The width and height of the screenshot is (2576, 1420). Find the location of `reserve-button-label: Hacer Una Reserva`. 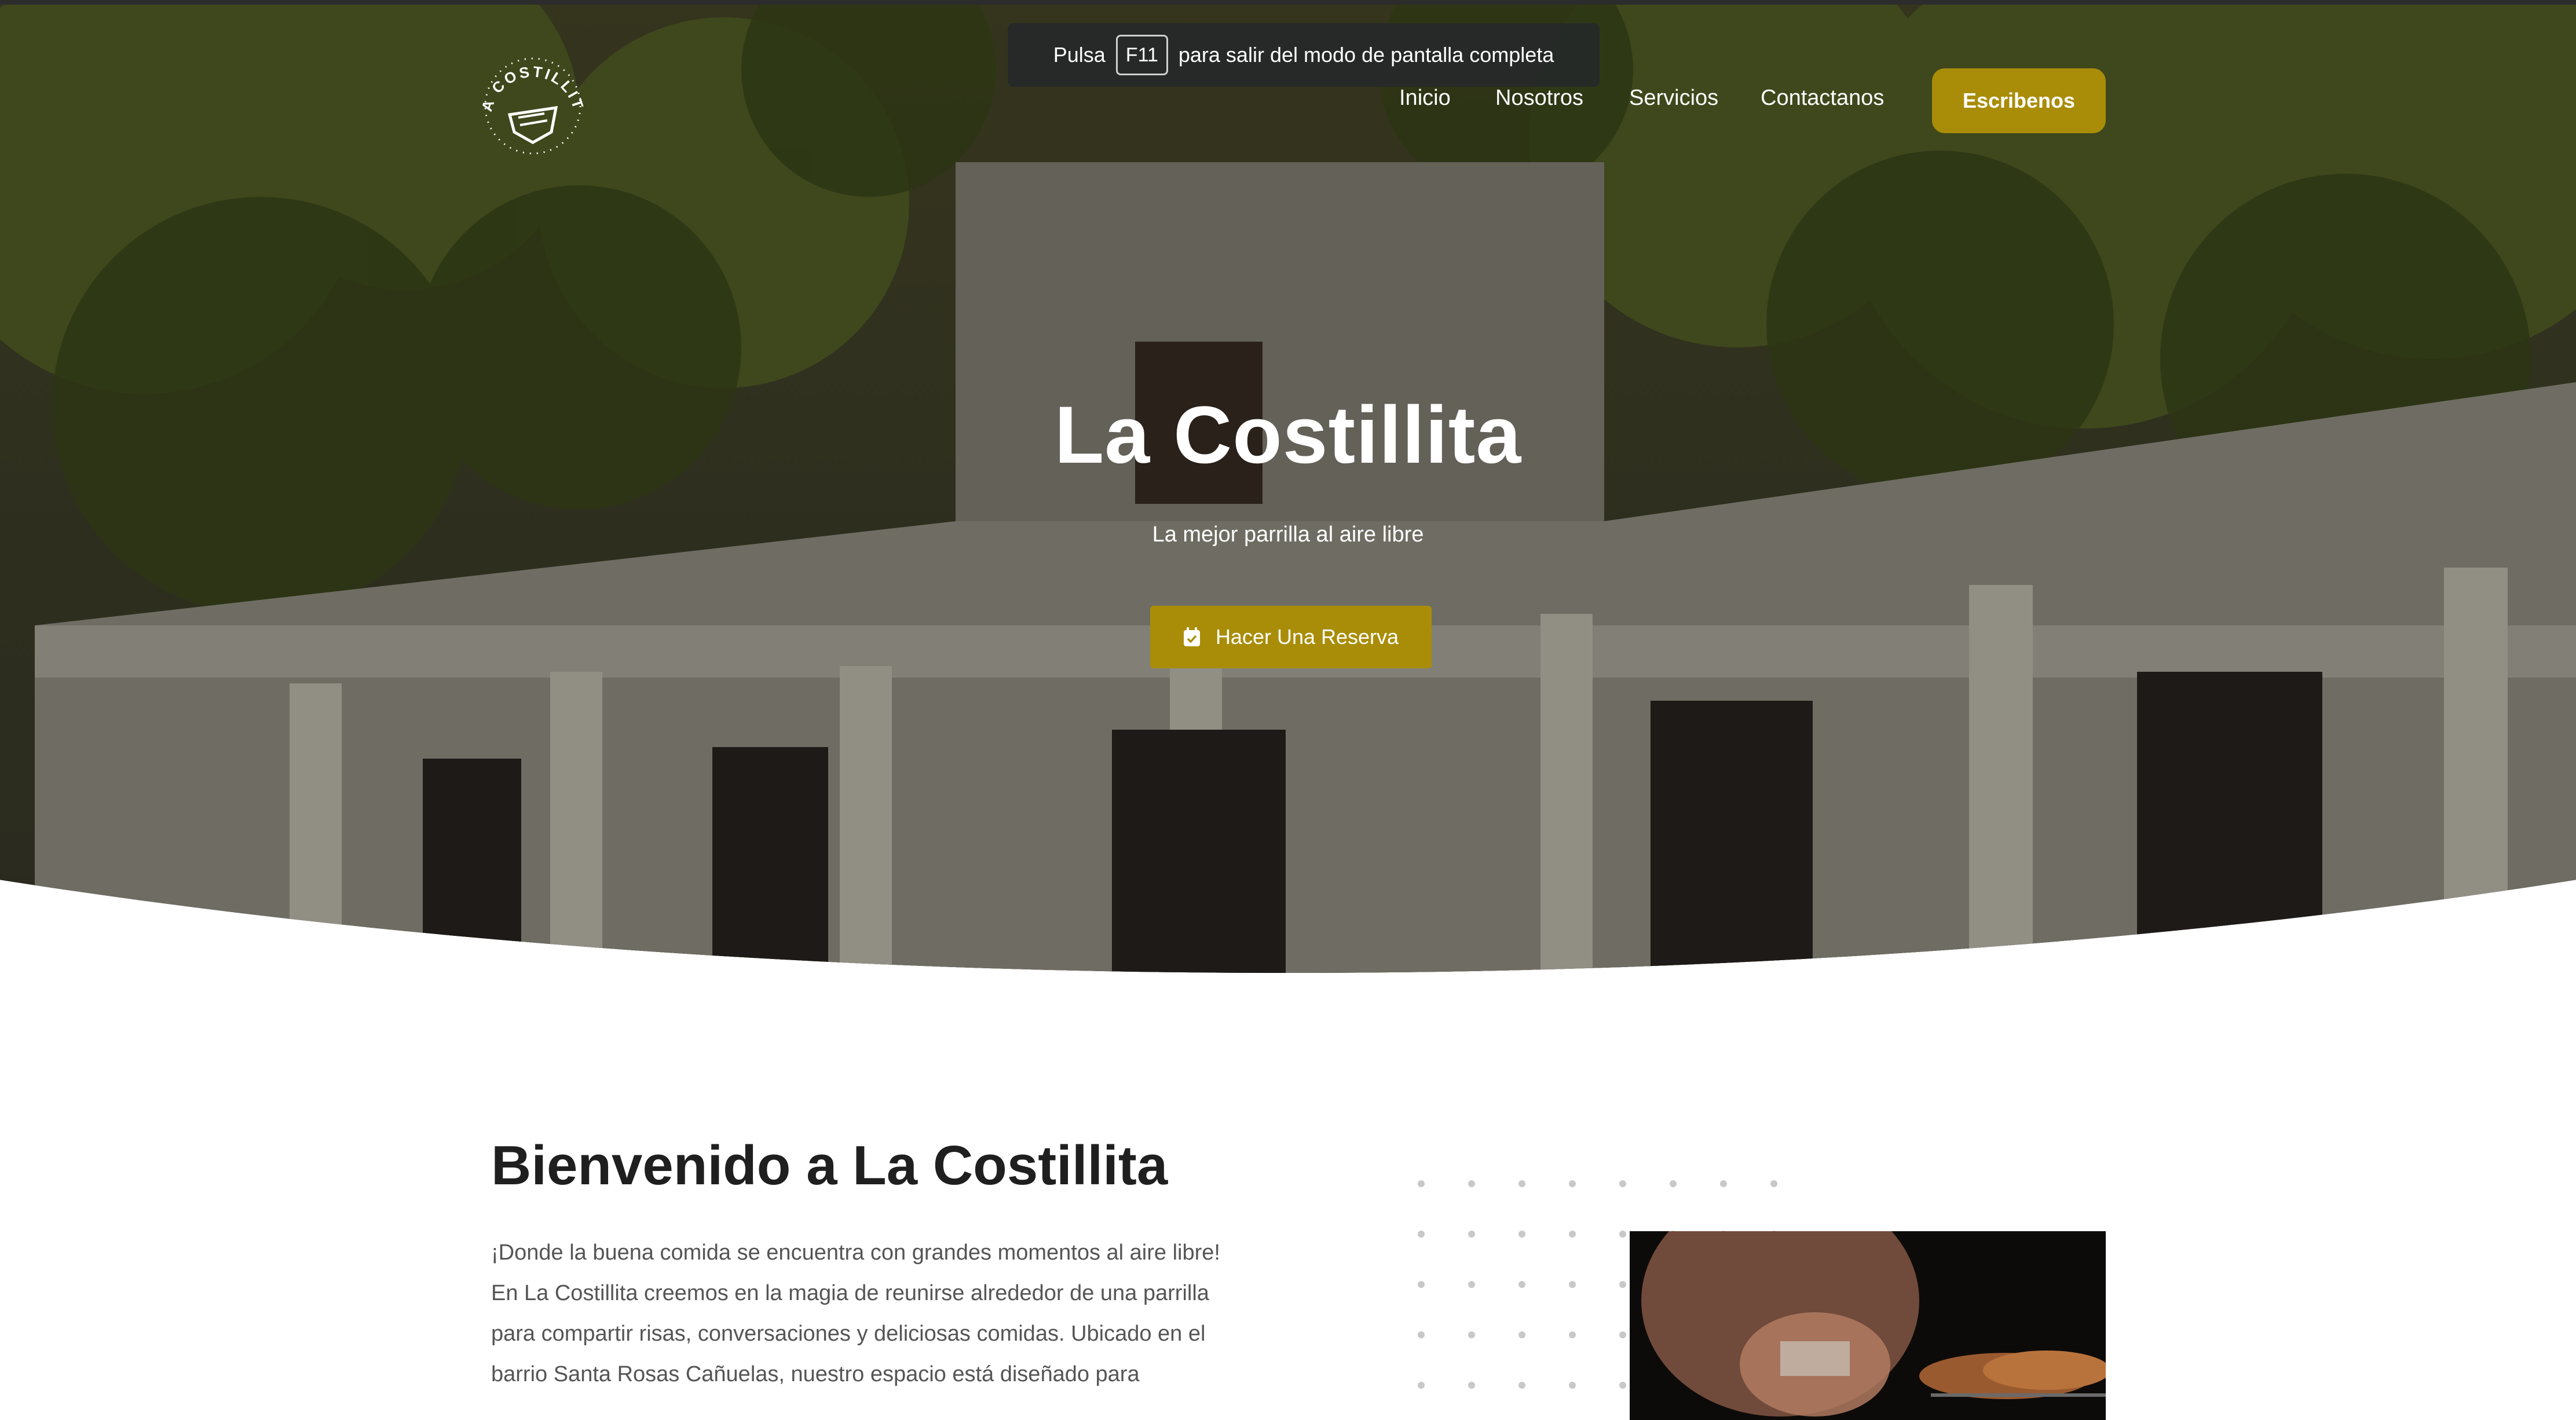

reserve-button-label: Hacer Una Reserva is located at coordinates (1307, 637).